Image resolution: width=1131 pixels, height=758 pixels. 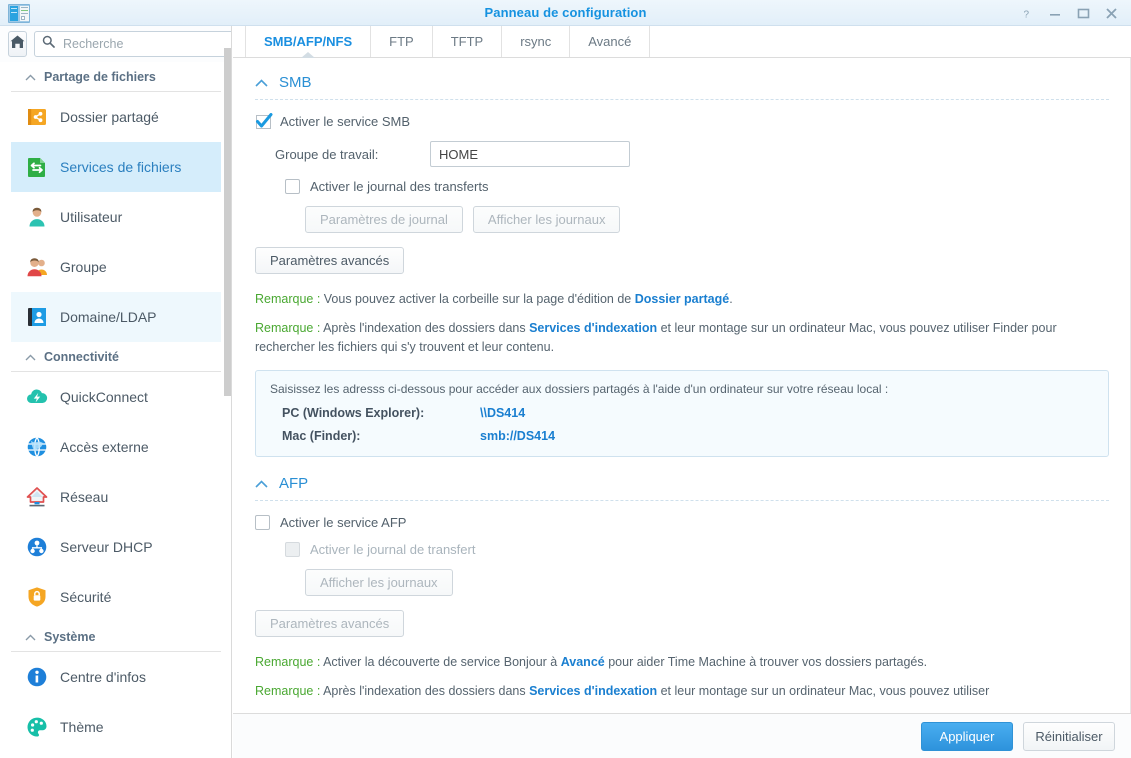 I want to click on smb-enable-checkbox, so click(x=264, y=121).